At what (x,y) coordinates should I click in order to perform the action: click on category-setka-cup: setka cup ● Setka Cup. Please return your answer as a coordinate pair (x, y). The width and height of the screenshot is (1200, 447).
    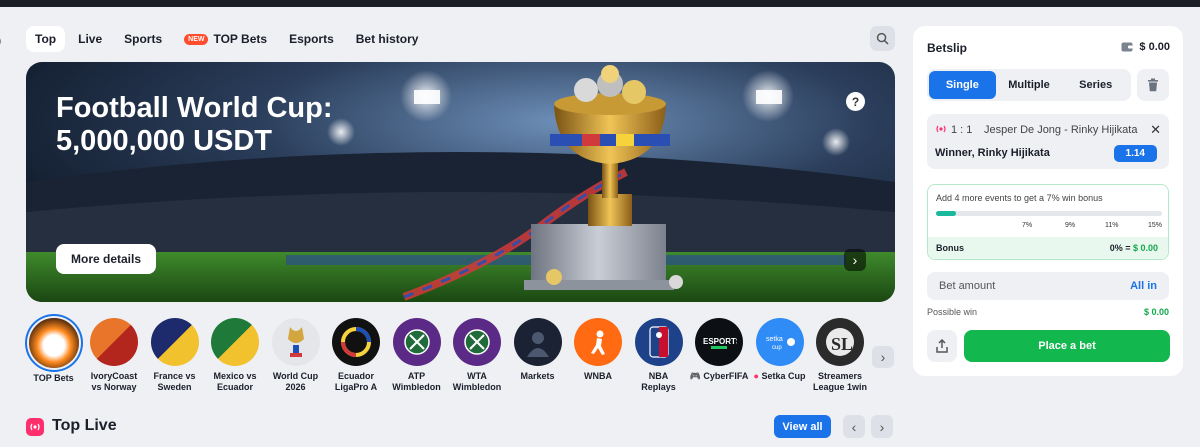
    Looking at the image, I should click on (779, 355).